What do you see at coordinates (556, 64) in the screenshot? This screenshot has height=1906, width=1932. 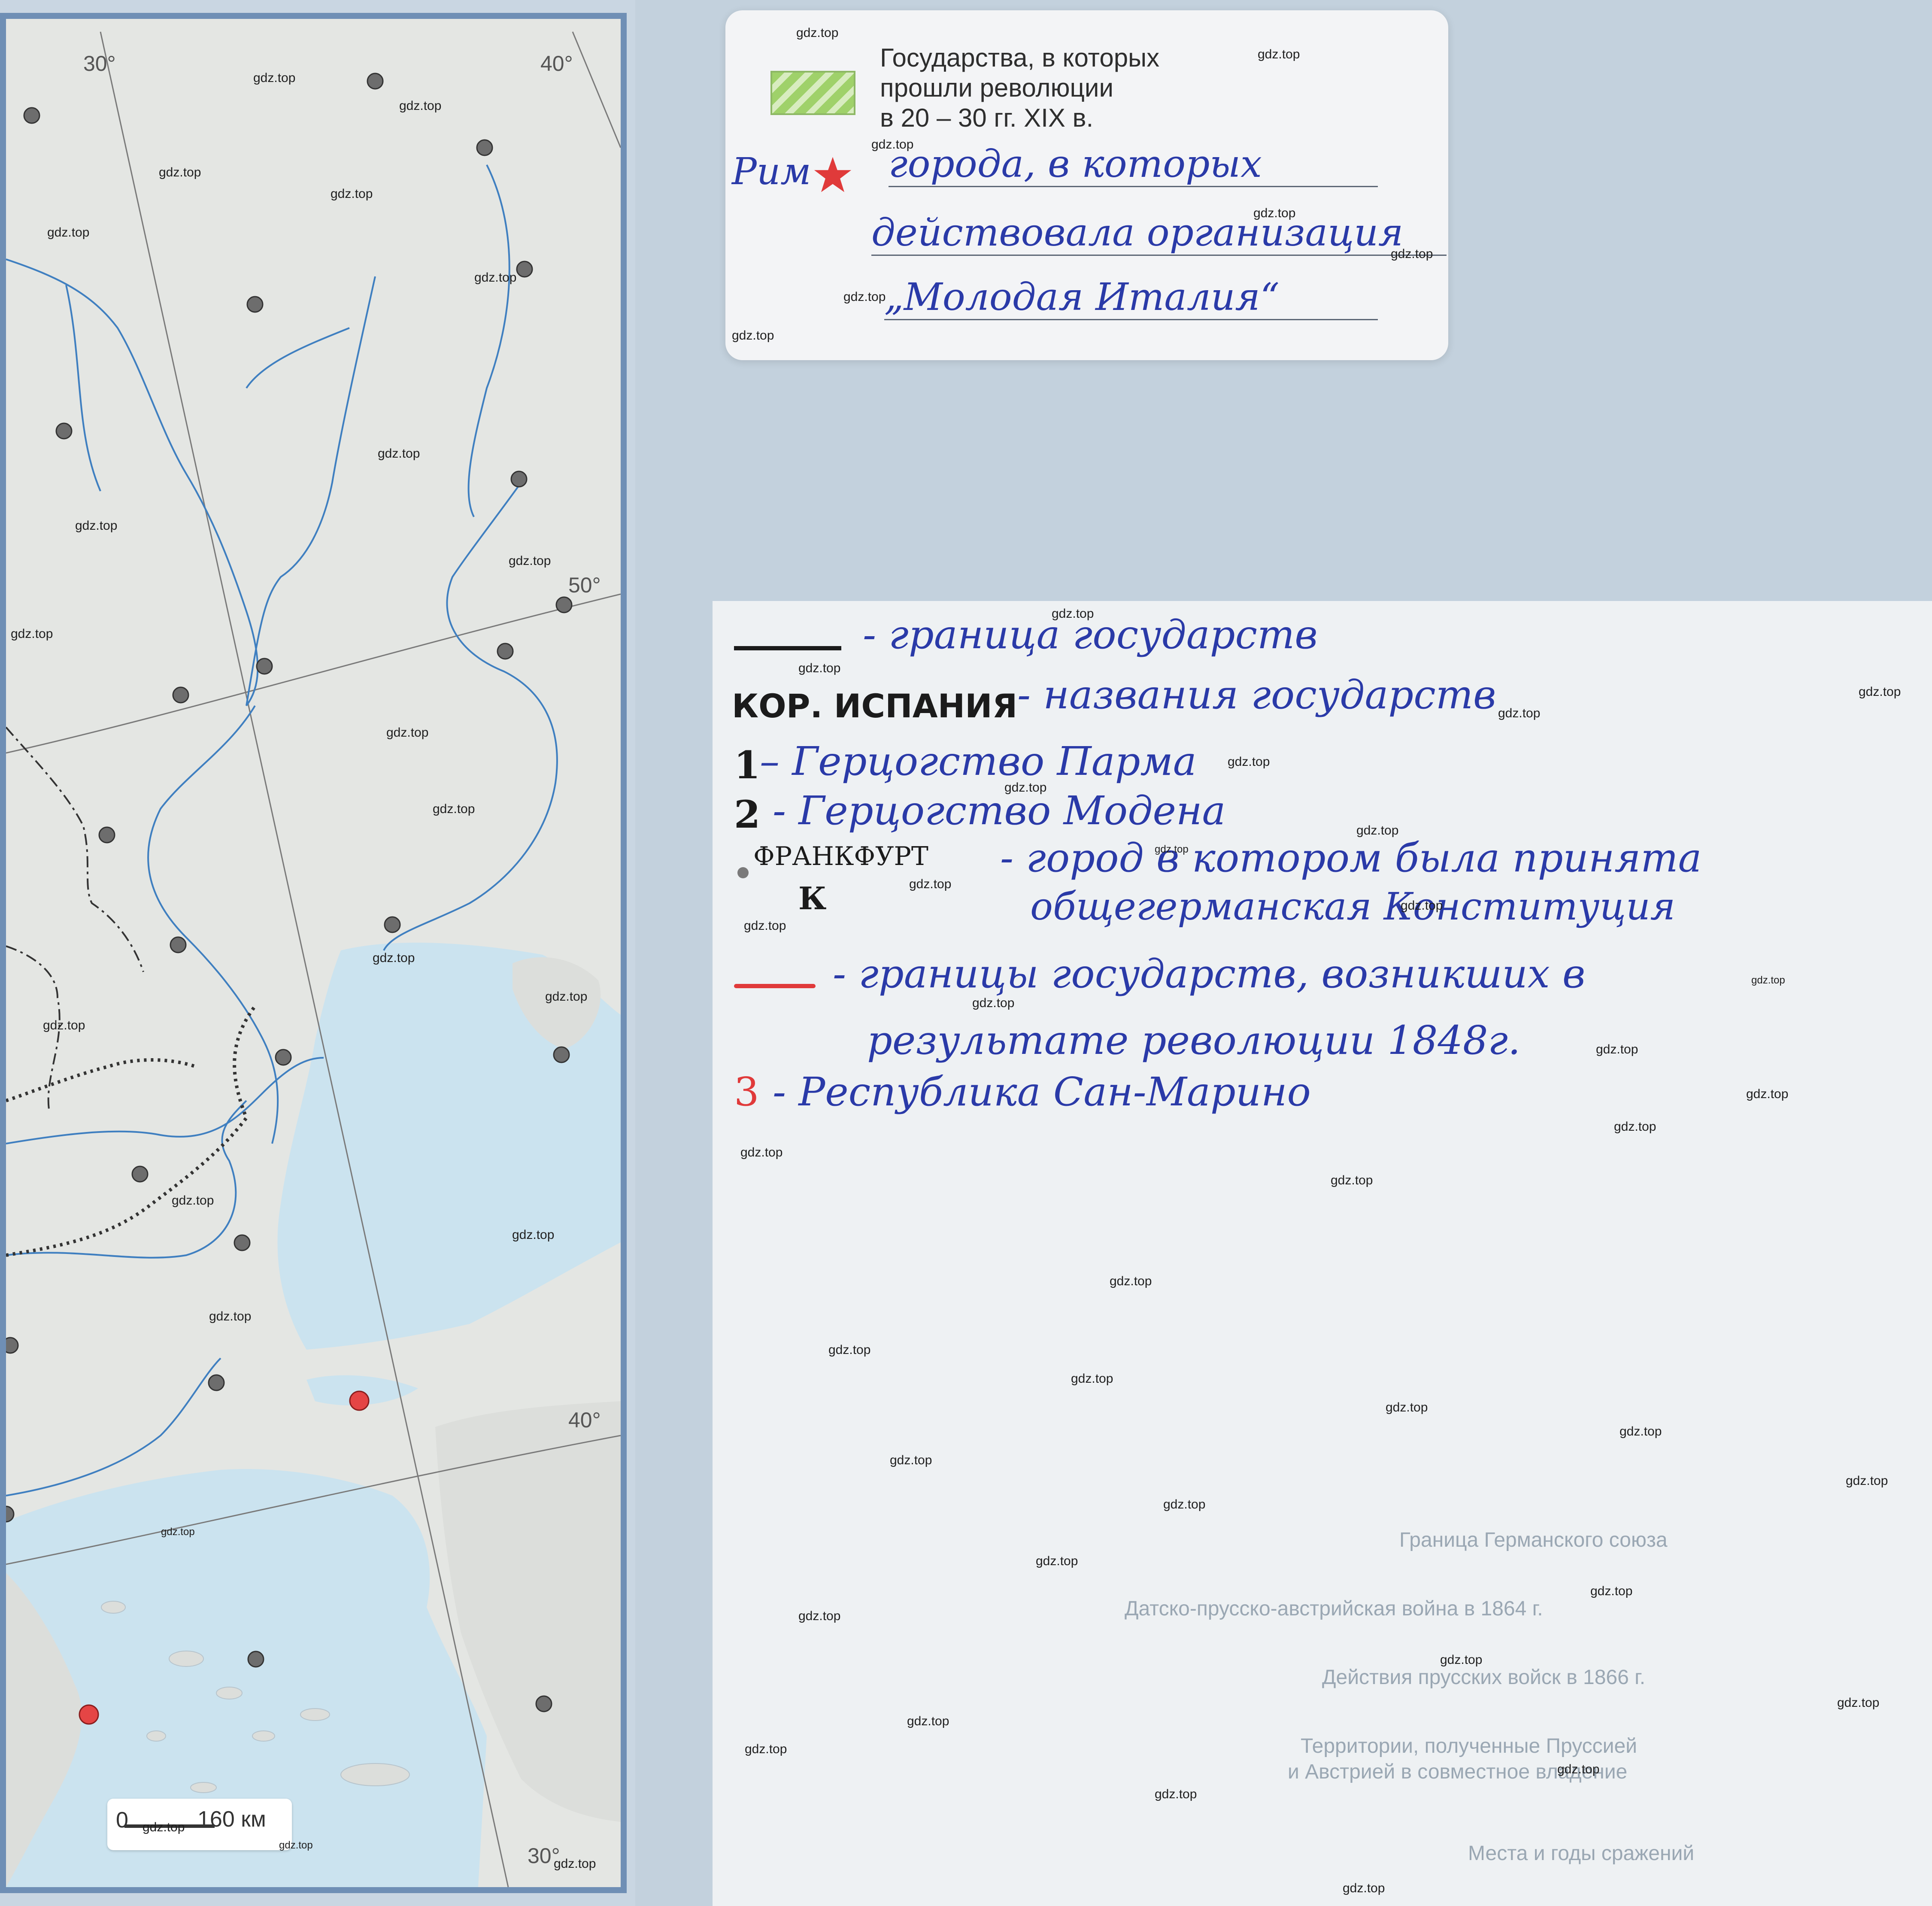 I see `degree-label-40-top: 40°` at bounding box center [556, 64].